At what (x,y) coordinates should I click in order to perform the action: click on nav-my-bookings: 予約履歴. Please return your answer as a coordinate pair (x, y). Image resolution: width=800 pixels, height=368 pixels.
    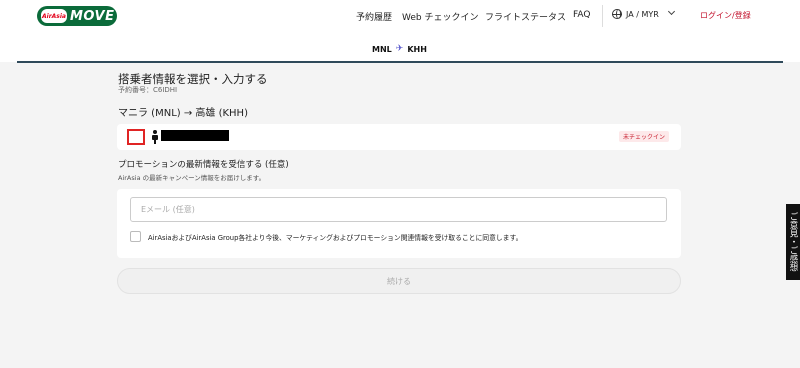
    Looking at the image, I should click on (374, 16).